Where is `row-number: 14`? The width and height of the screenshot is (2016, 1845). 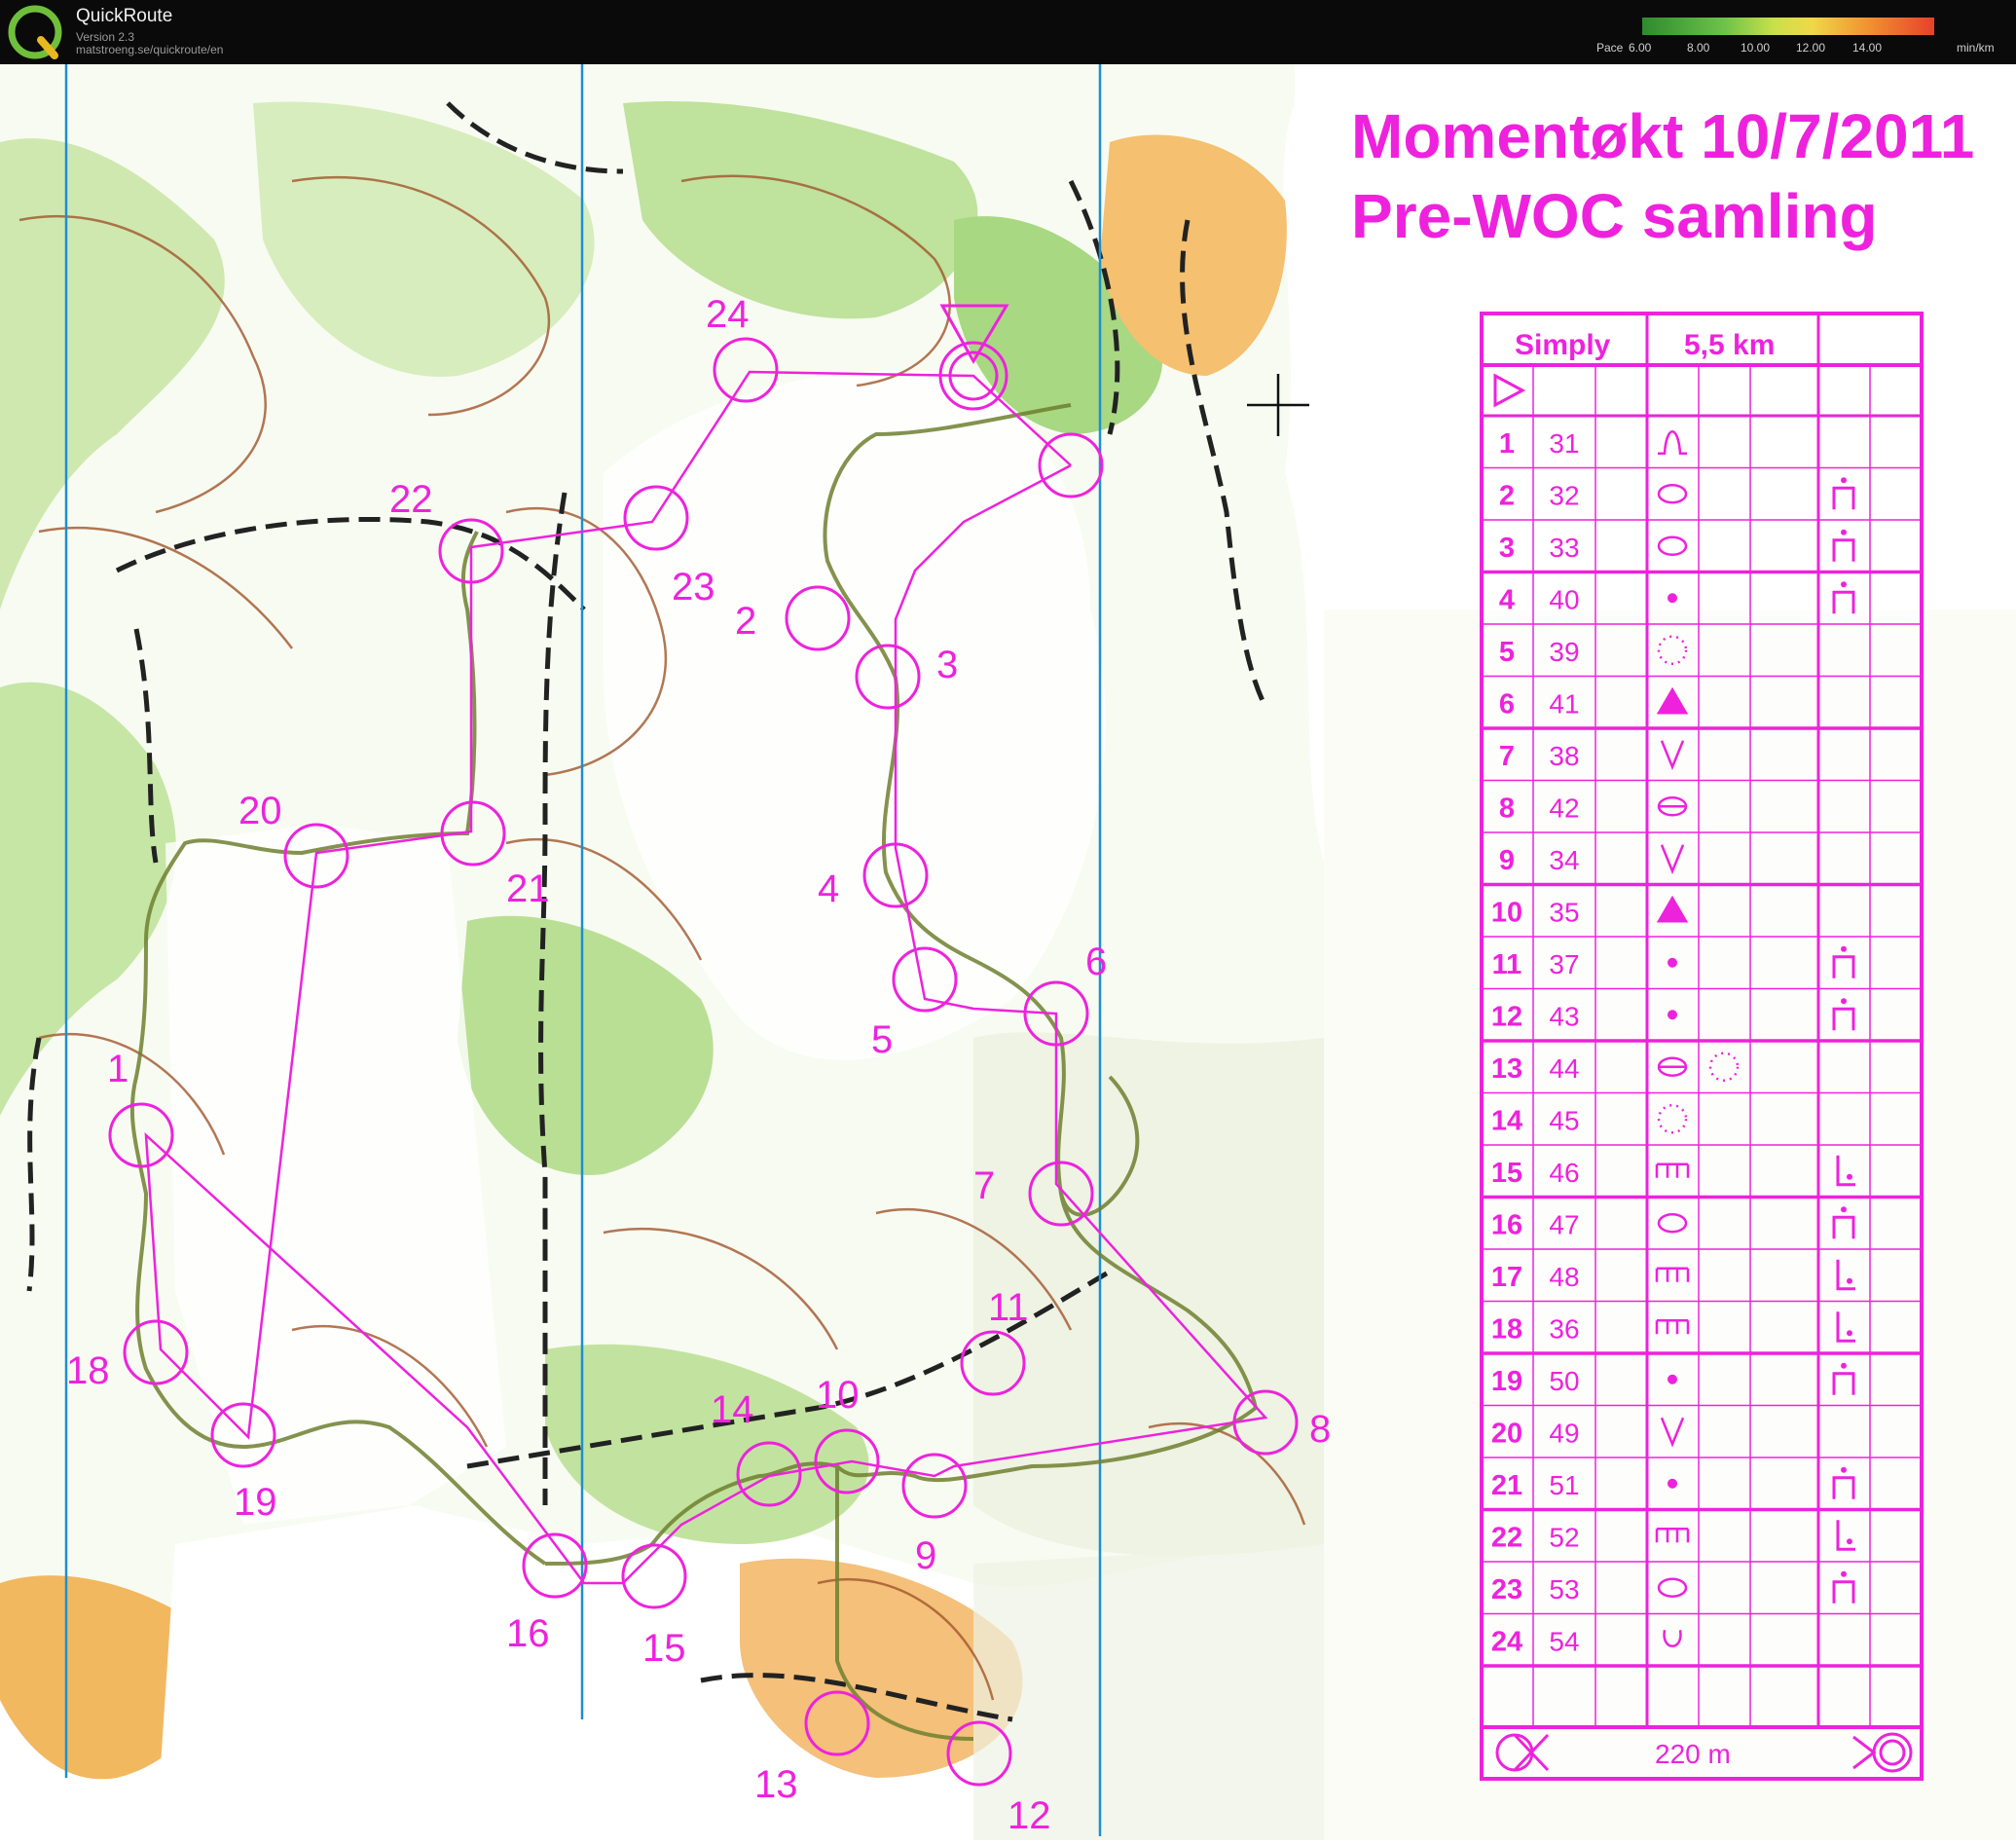
row-number: 14 is located at coordinates (1506, 1121).